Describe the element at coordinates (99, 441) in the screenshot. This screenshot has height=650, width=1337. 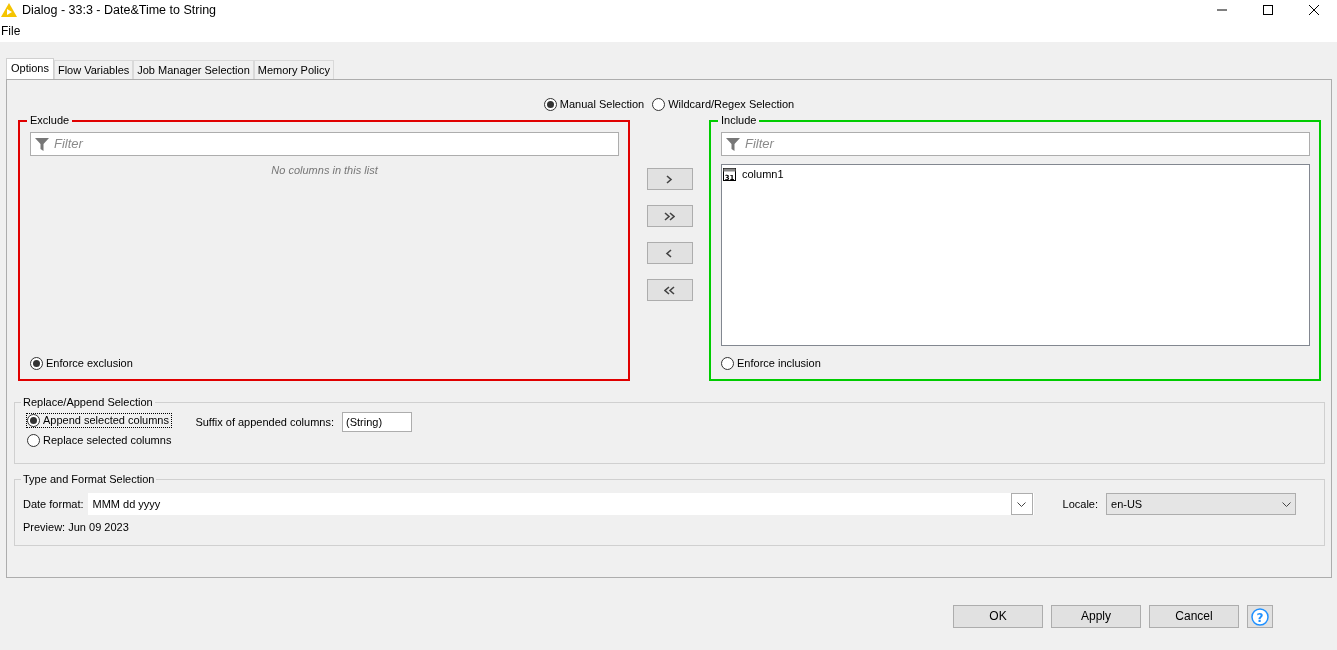
I see `replace-append-radio: Replace selected columns` at that location.